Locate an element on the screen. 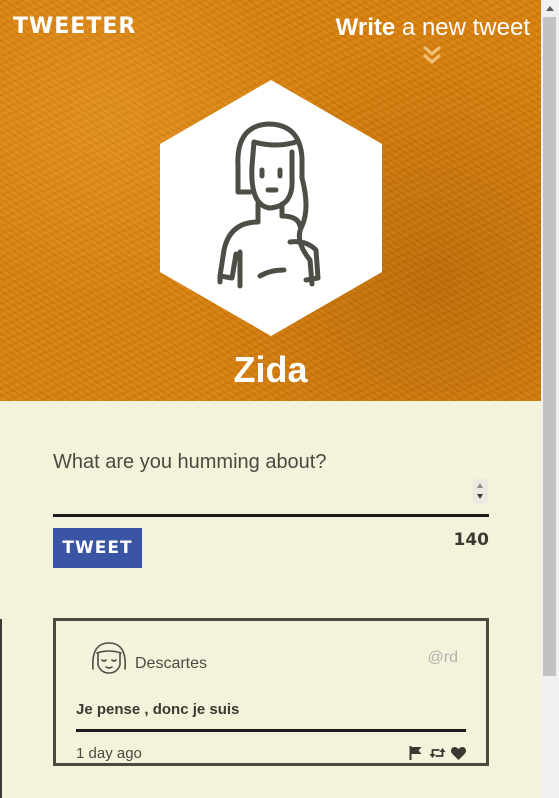 The width and height of the screenshot is (559, 798). tweet-actions is located at coordinates (438, 753).